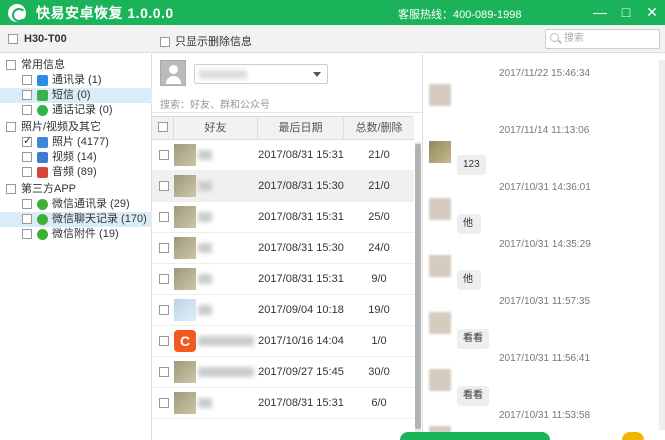 Image resolution: width=665 pixels, height=440 pixels. Describe the element at coordinates (76, 204) in the screenshot. I see `tree-item-wechat-contacts: 微信通讯录 (29)` at that location.